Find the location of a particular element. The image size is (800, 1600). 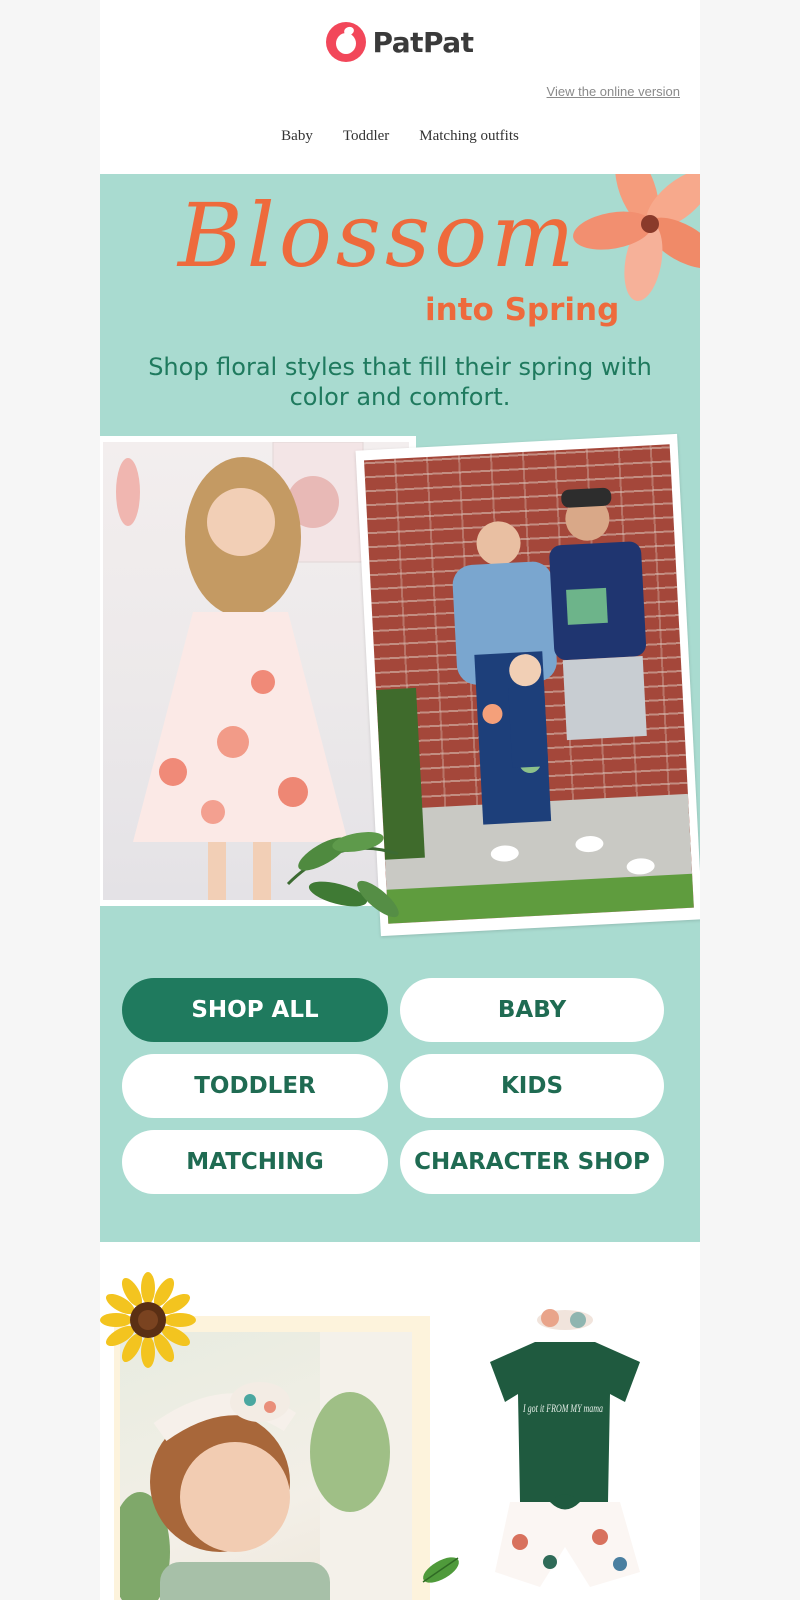

brand-name: PatPat is located at coordinates (423, 42).